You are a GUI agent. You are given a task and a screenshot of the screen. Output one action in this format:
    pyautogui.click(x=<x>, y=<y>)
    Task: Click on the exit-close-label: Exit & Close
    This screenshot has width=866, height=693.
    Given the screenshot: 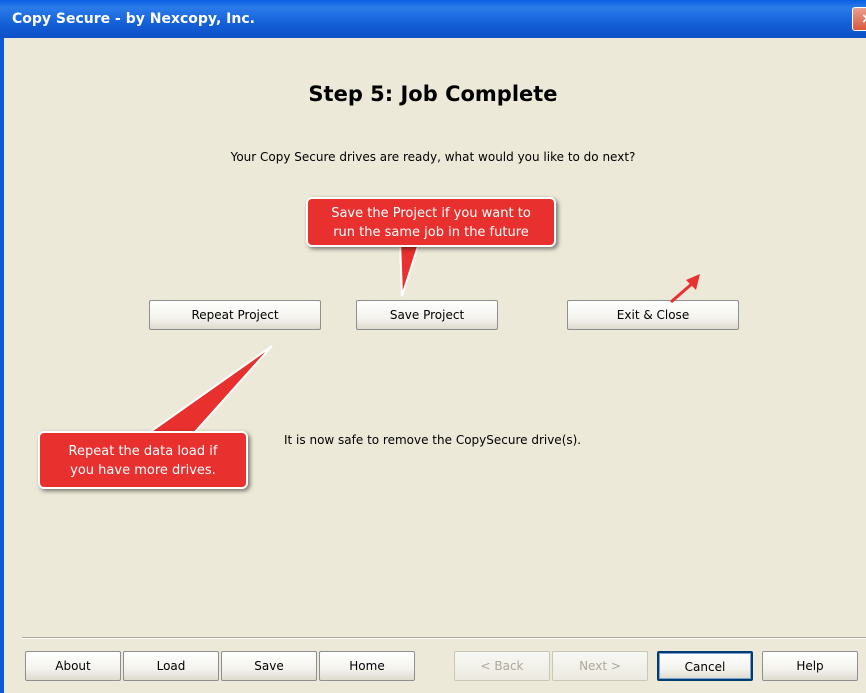 What is the action you would take?
    pyautogui.click(x=653, y=315)
    